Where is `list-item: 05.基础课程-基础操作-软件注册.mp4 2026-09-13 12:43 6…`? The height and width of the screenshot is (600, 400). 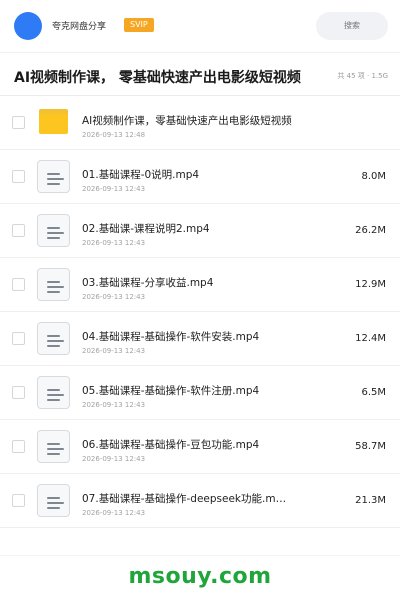
list-item: 05.基础课程-基础操作-软件注册.mp4 2026-09-13 12:43 6… is located at coordinates (200, 393).